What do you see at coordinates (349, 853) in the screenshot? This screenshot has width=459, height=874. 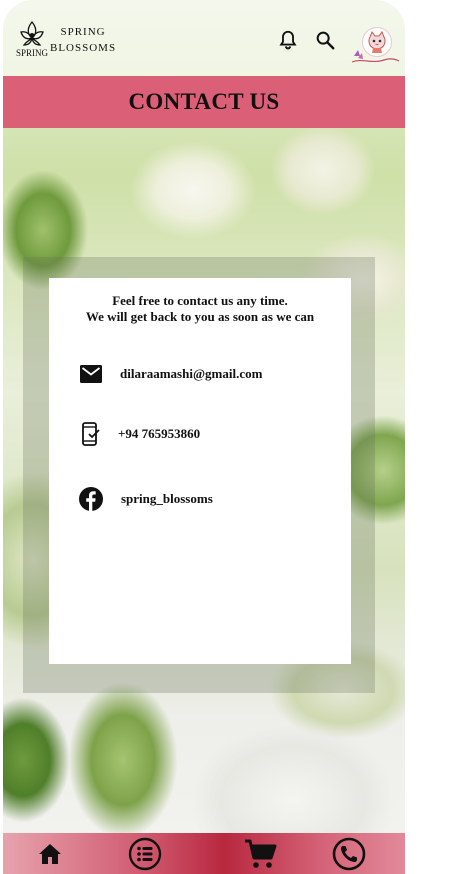 I see `phone-icon` at bounding box center [349, 853].